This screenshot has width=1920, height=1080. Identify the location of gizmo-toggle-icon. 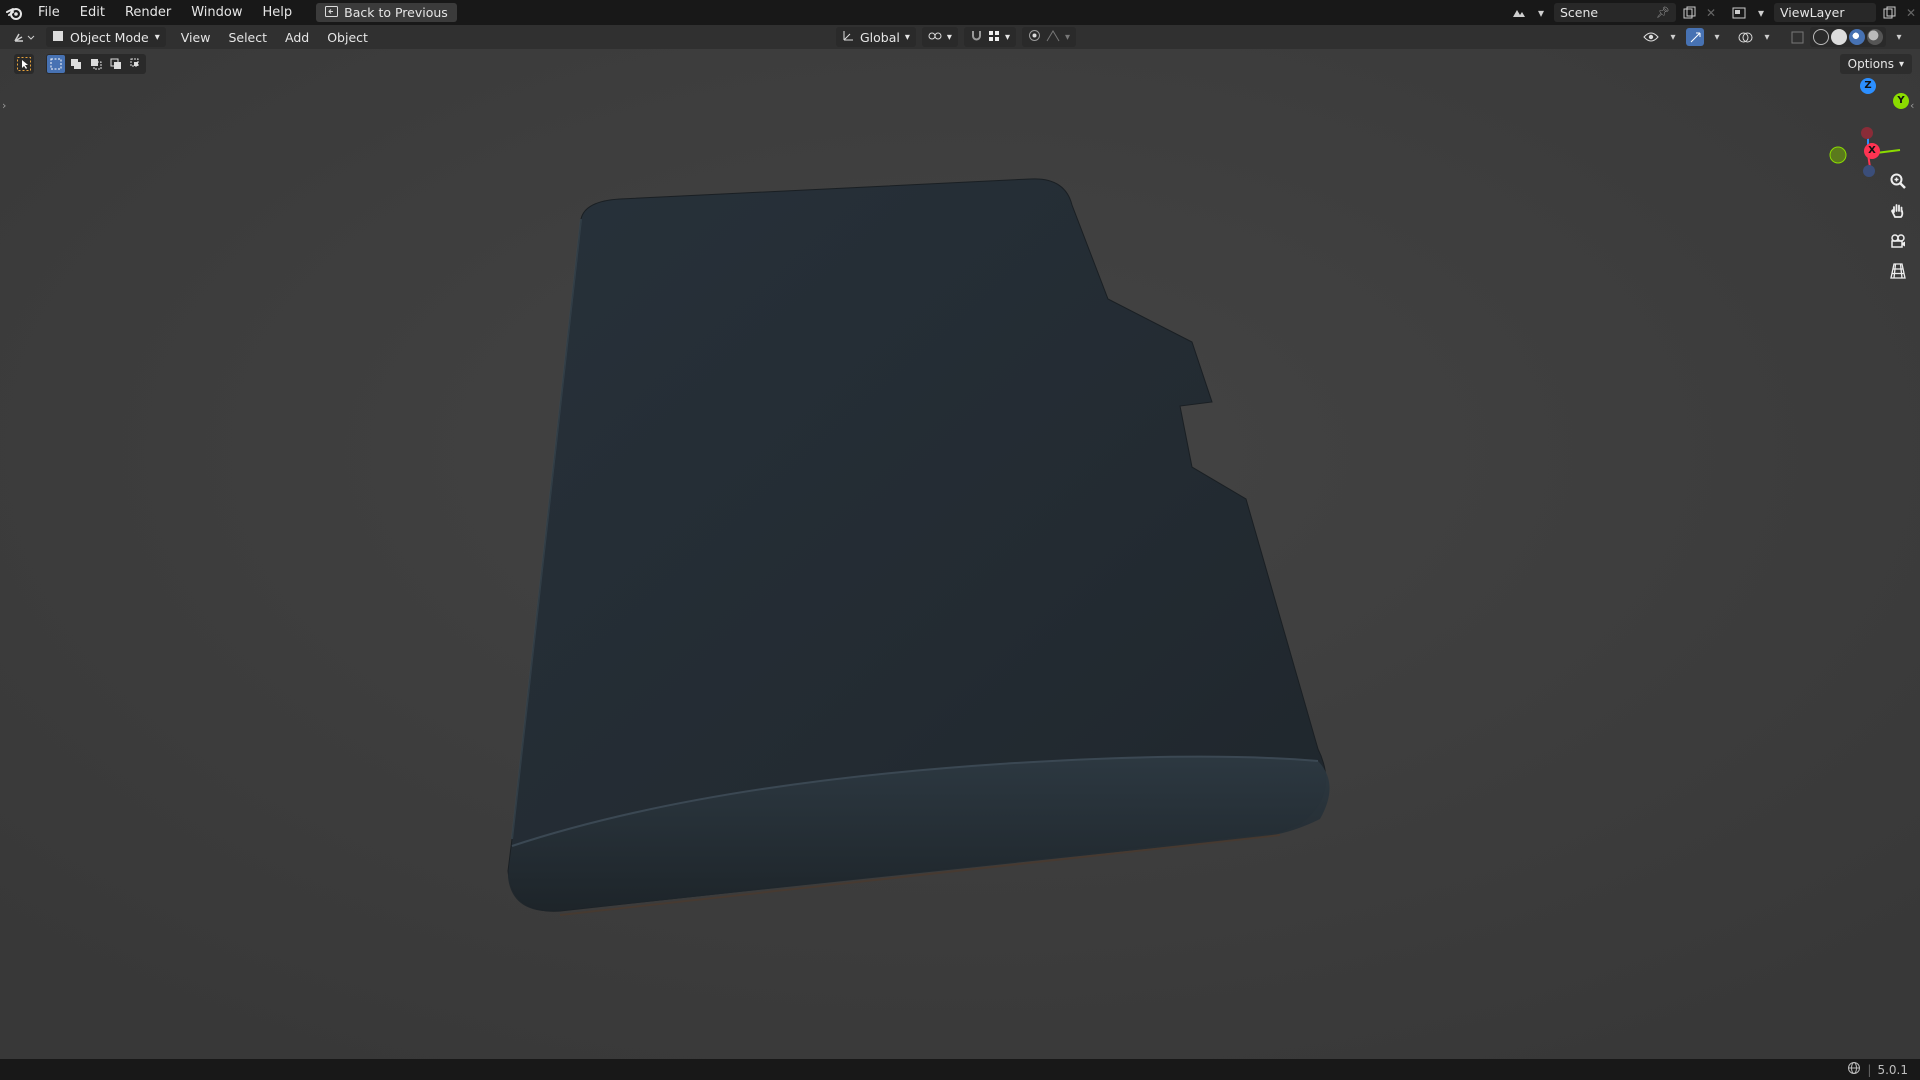
(1695, 37).